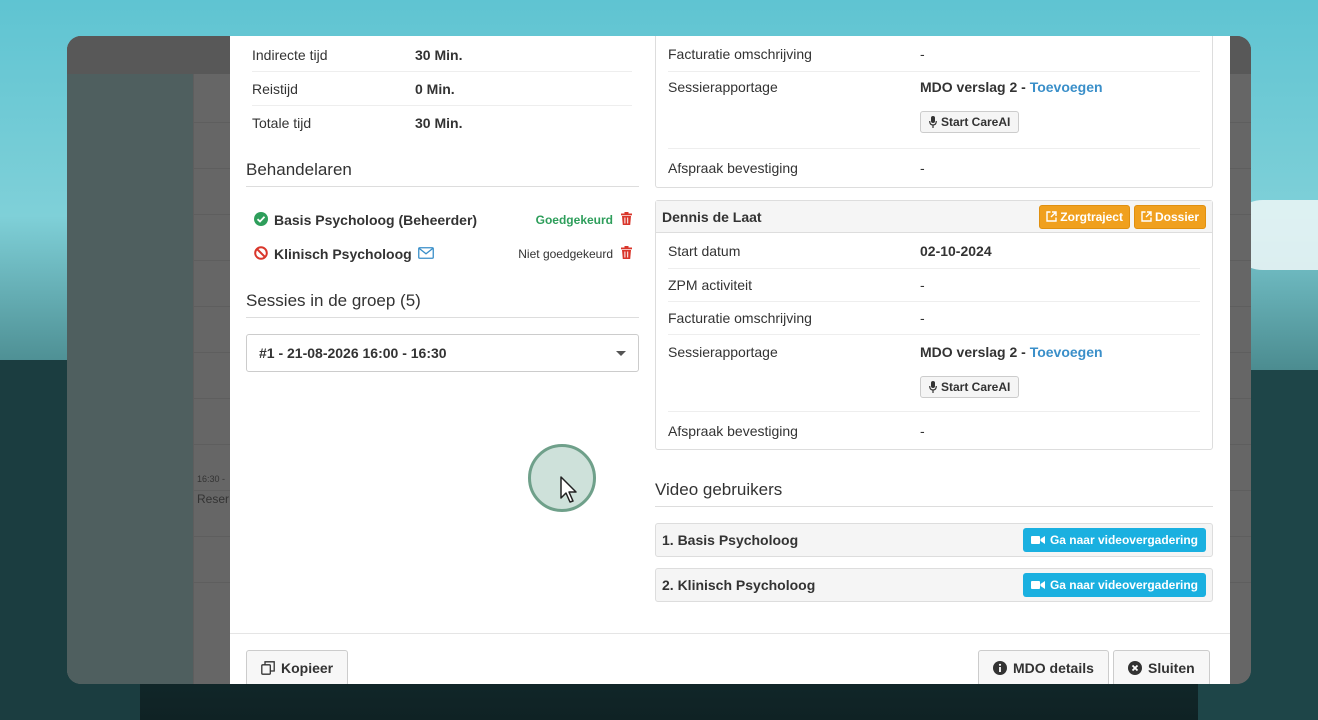 The width and height of the screenshot is (1318, 720). I want to click on time-row-label: Indirecte tijd, so click(290, 54).